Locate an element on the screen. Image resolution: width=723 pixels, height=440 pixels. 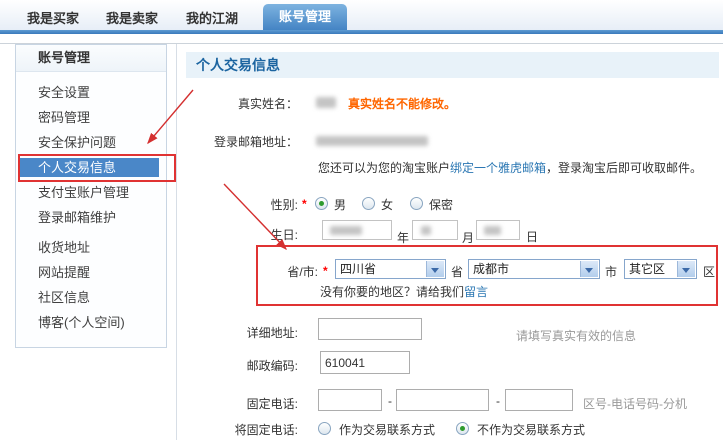
tab-buyer: 我是买家 is located at coordinates (53, 17).